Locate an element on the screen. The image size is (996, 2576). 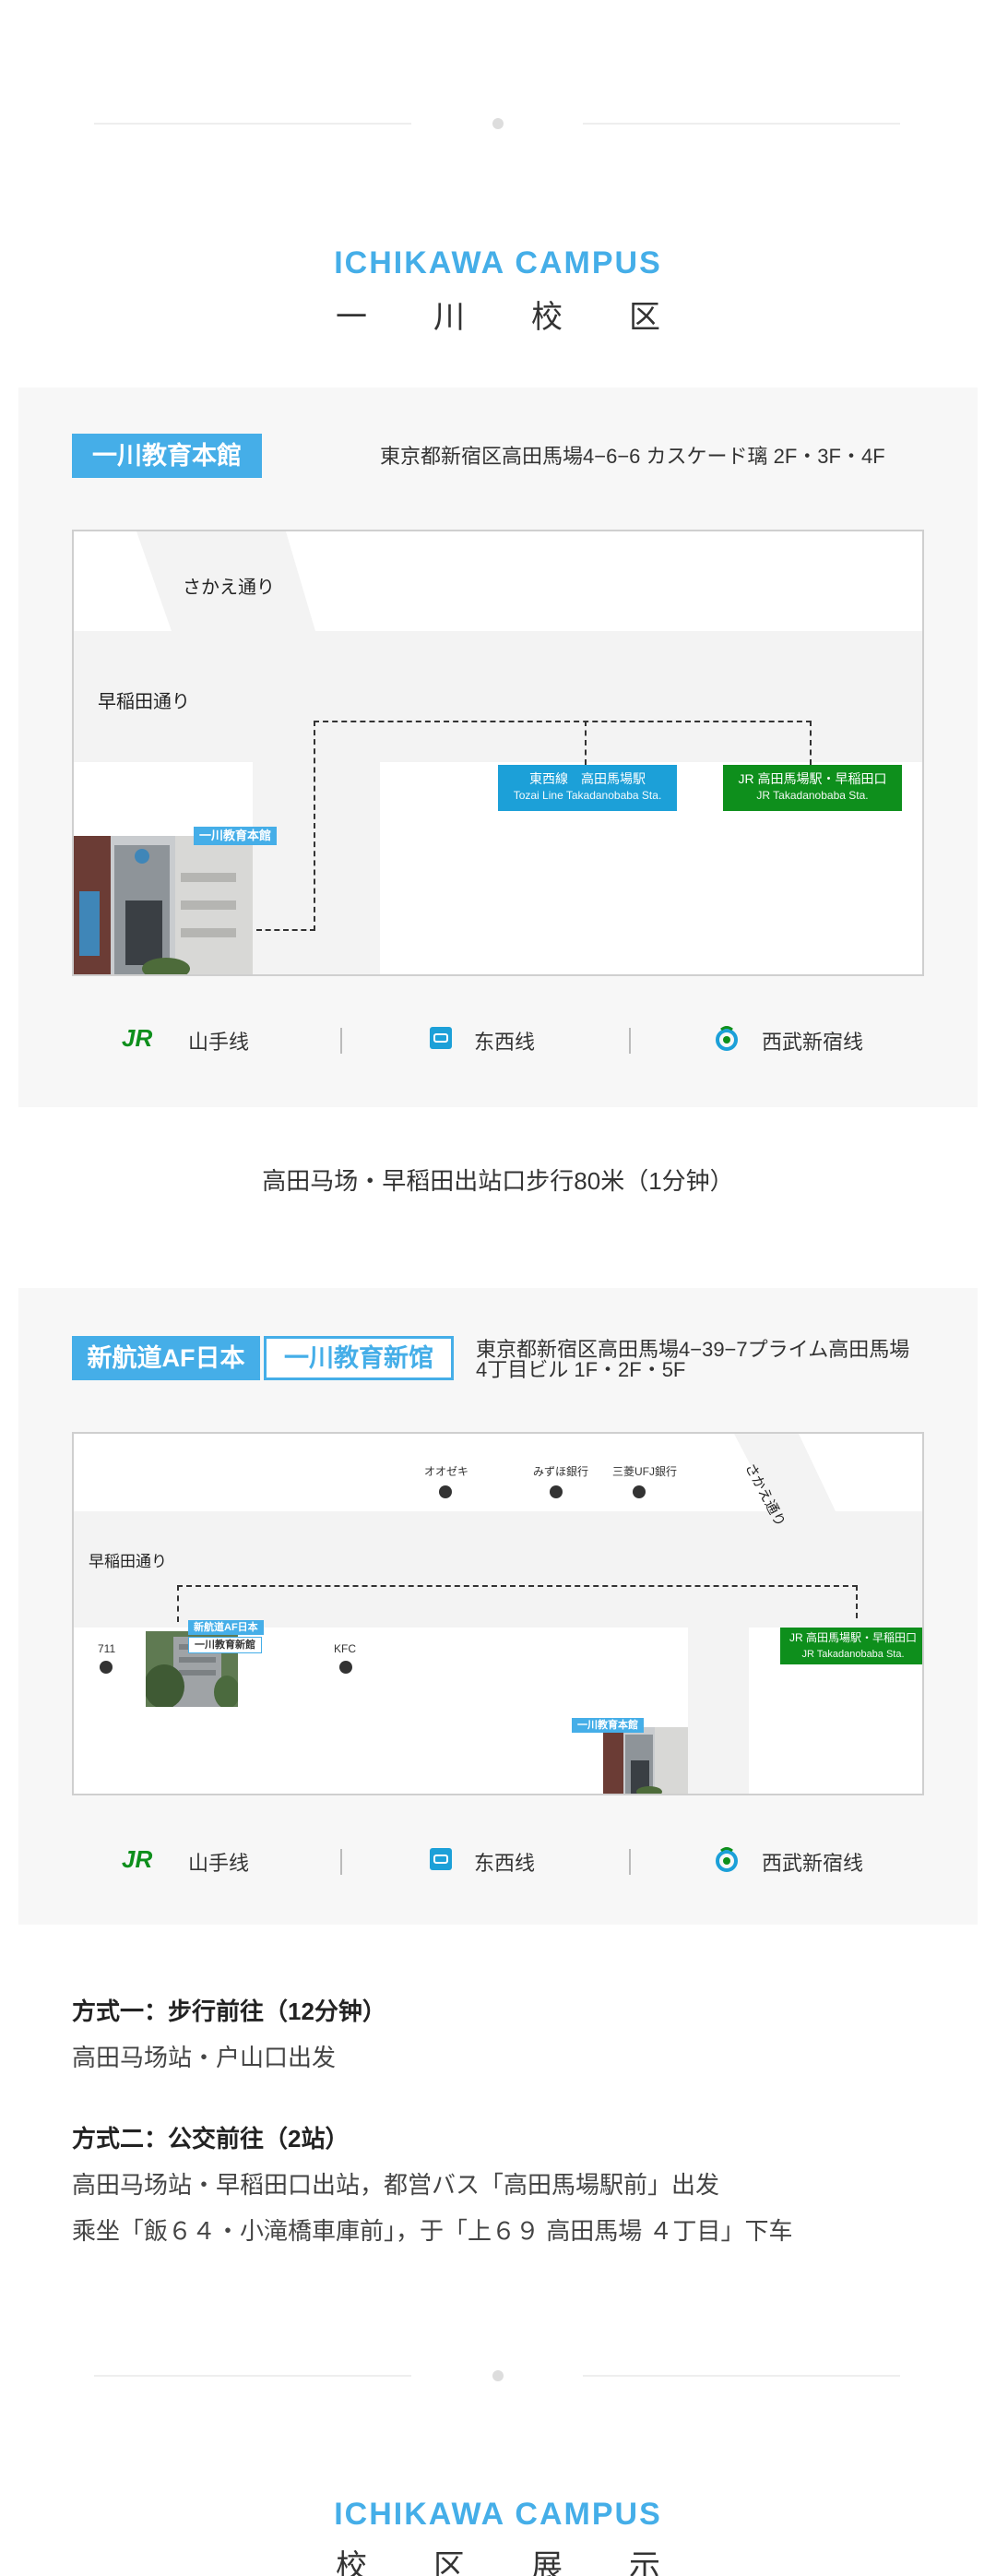
main-building-photo is located at coordinates (163, 905).